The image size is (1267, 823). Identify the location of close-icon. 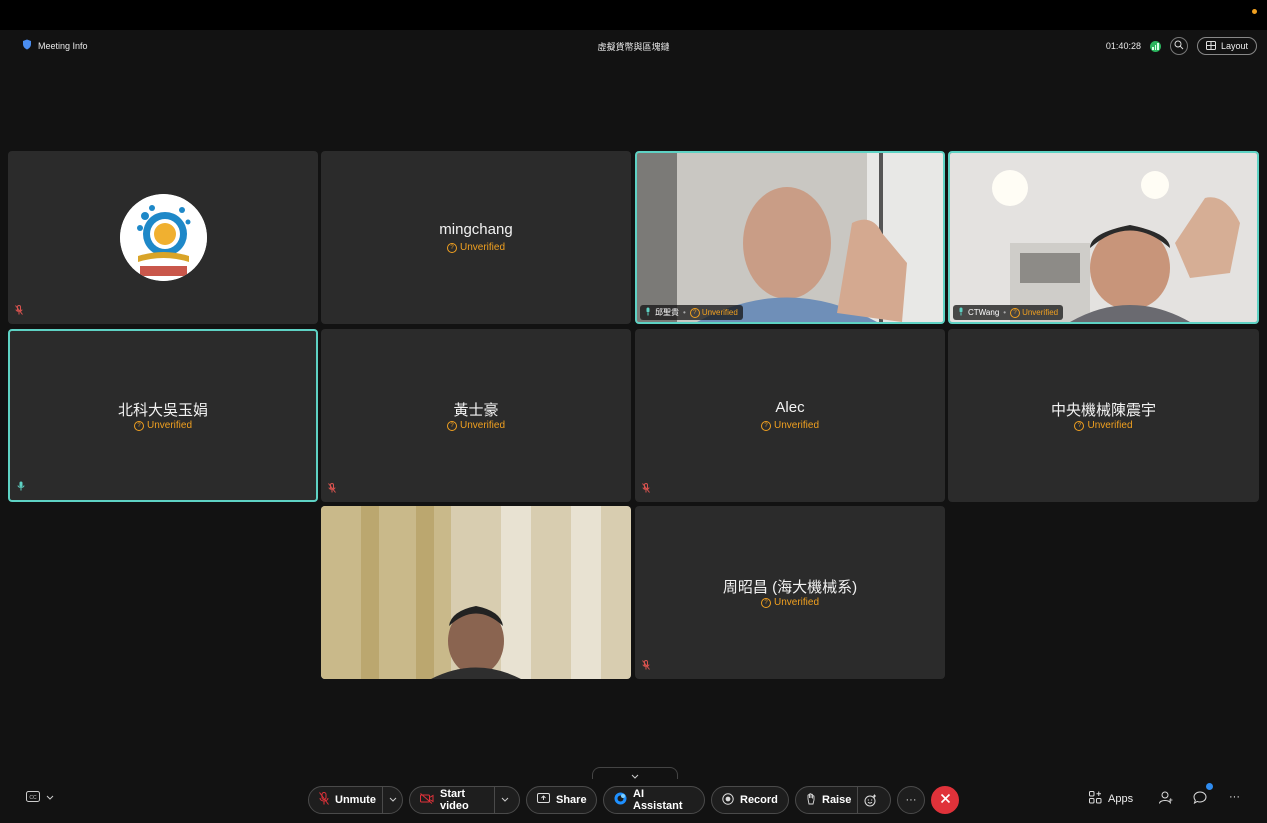
(945, 800).